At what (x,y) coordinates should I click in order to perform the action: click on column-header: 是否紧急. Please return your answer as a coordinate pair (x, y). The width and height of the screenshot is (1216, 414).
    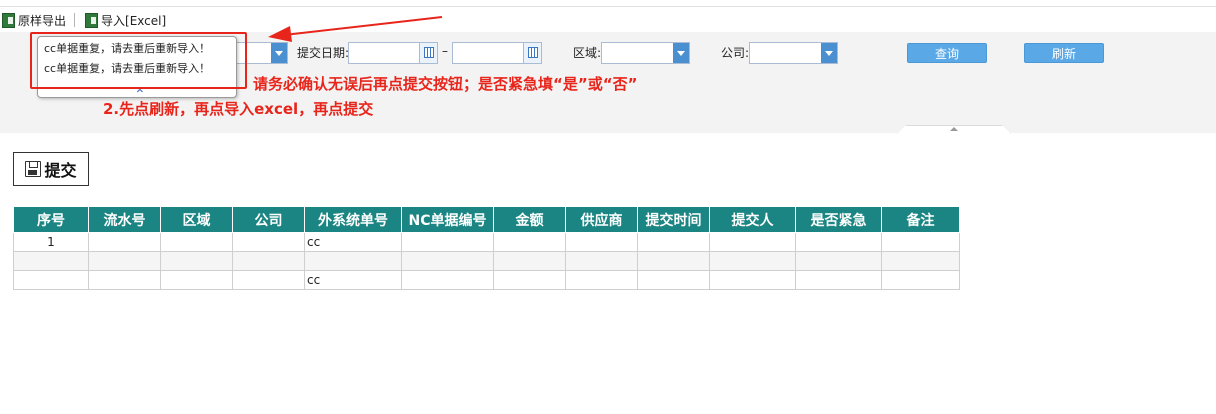
    Looking at the image, I should click on (838, 219).